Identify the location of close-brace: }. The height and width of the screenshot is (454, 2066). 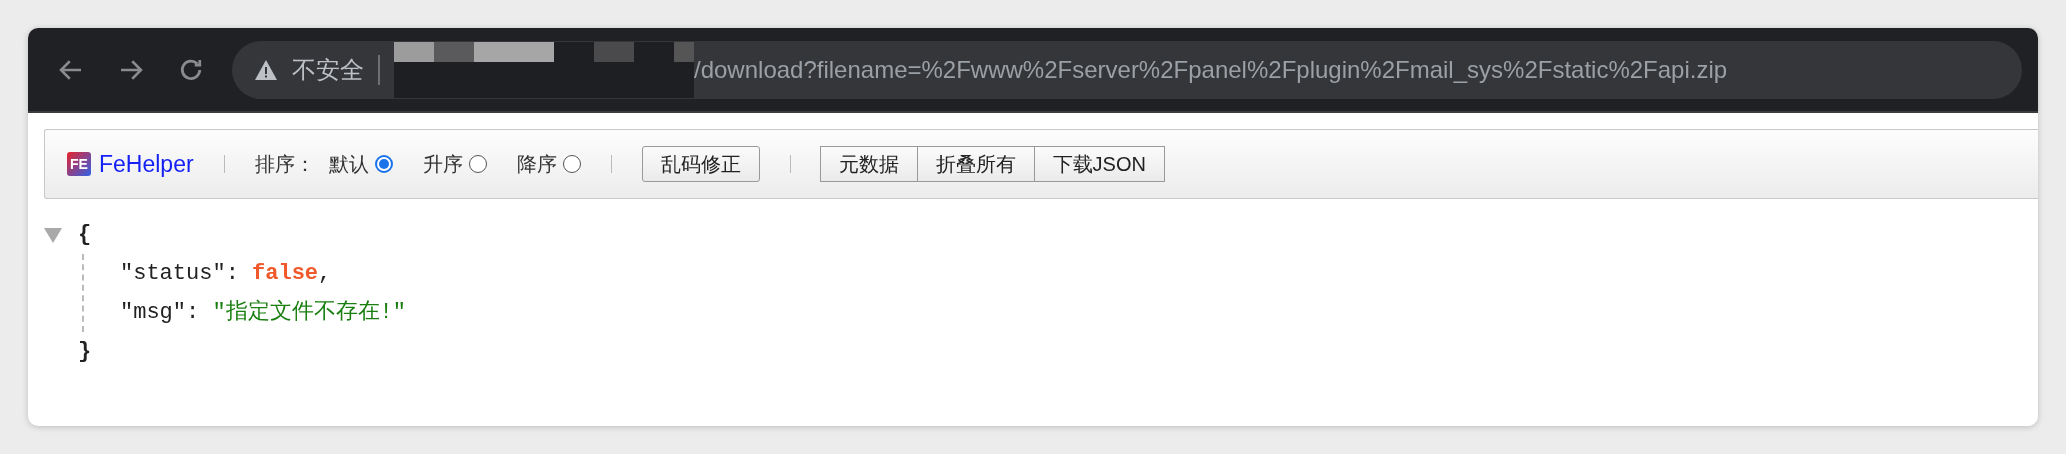
(85, 352).